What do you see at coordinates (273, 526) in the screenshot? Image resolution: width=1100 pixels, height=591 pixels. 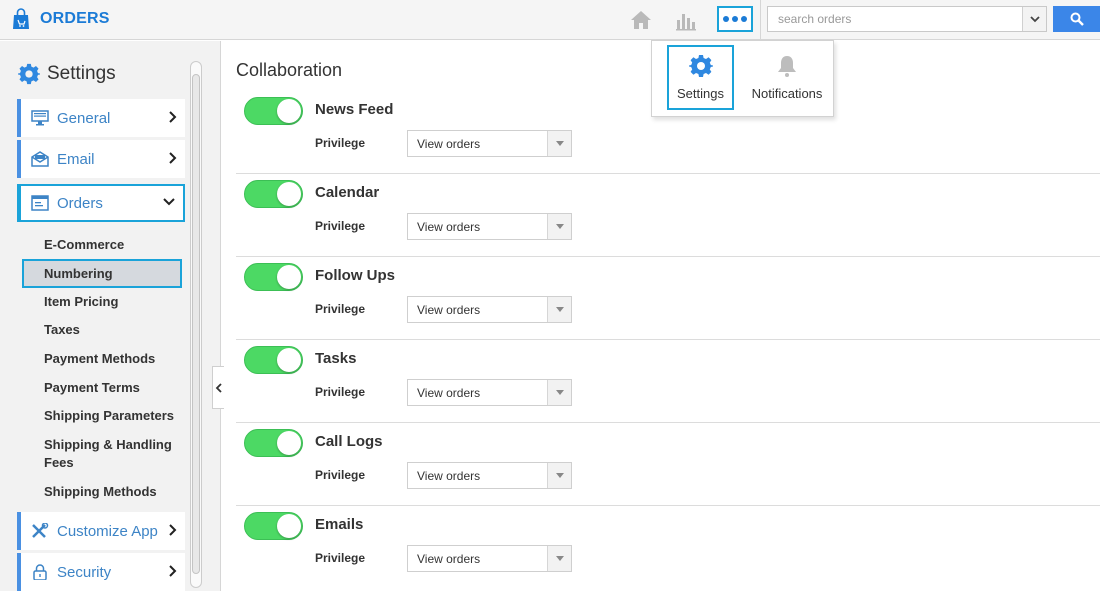 I see `emails-toggle` at bounding box center [273, 526].